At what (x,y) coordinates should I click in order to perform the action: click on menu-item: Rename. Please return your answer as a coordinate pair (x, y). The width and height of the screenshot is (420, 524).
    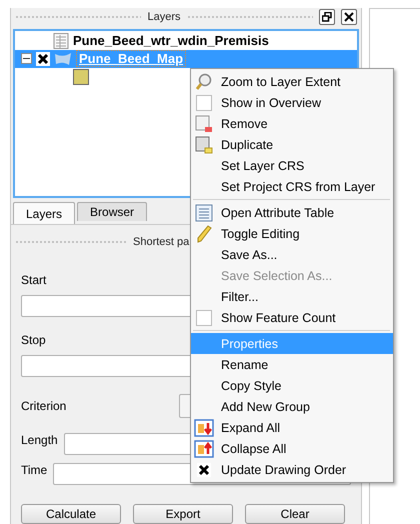
    Looking at the image, I should click on (292, 364).